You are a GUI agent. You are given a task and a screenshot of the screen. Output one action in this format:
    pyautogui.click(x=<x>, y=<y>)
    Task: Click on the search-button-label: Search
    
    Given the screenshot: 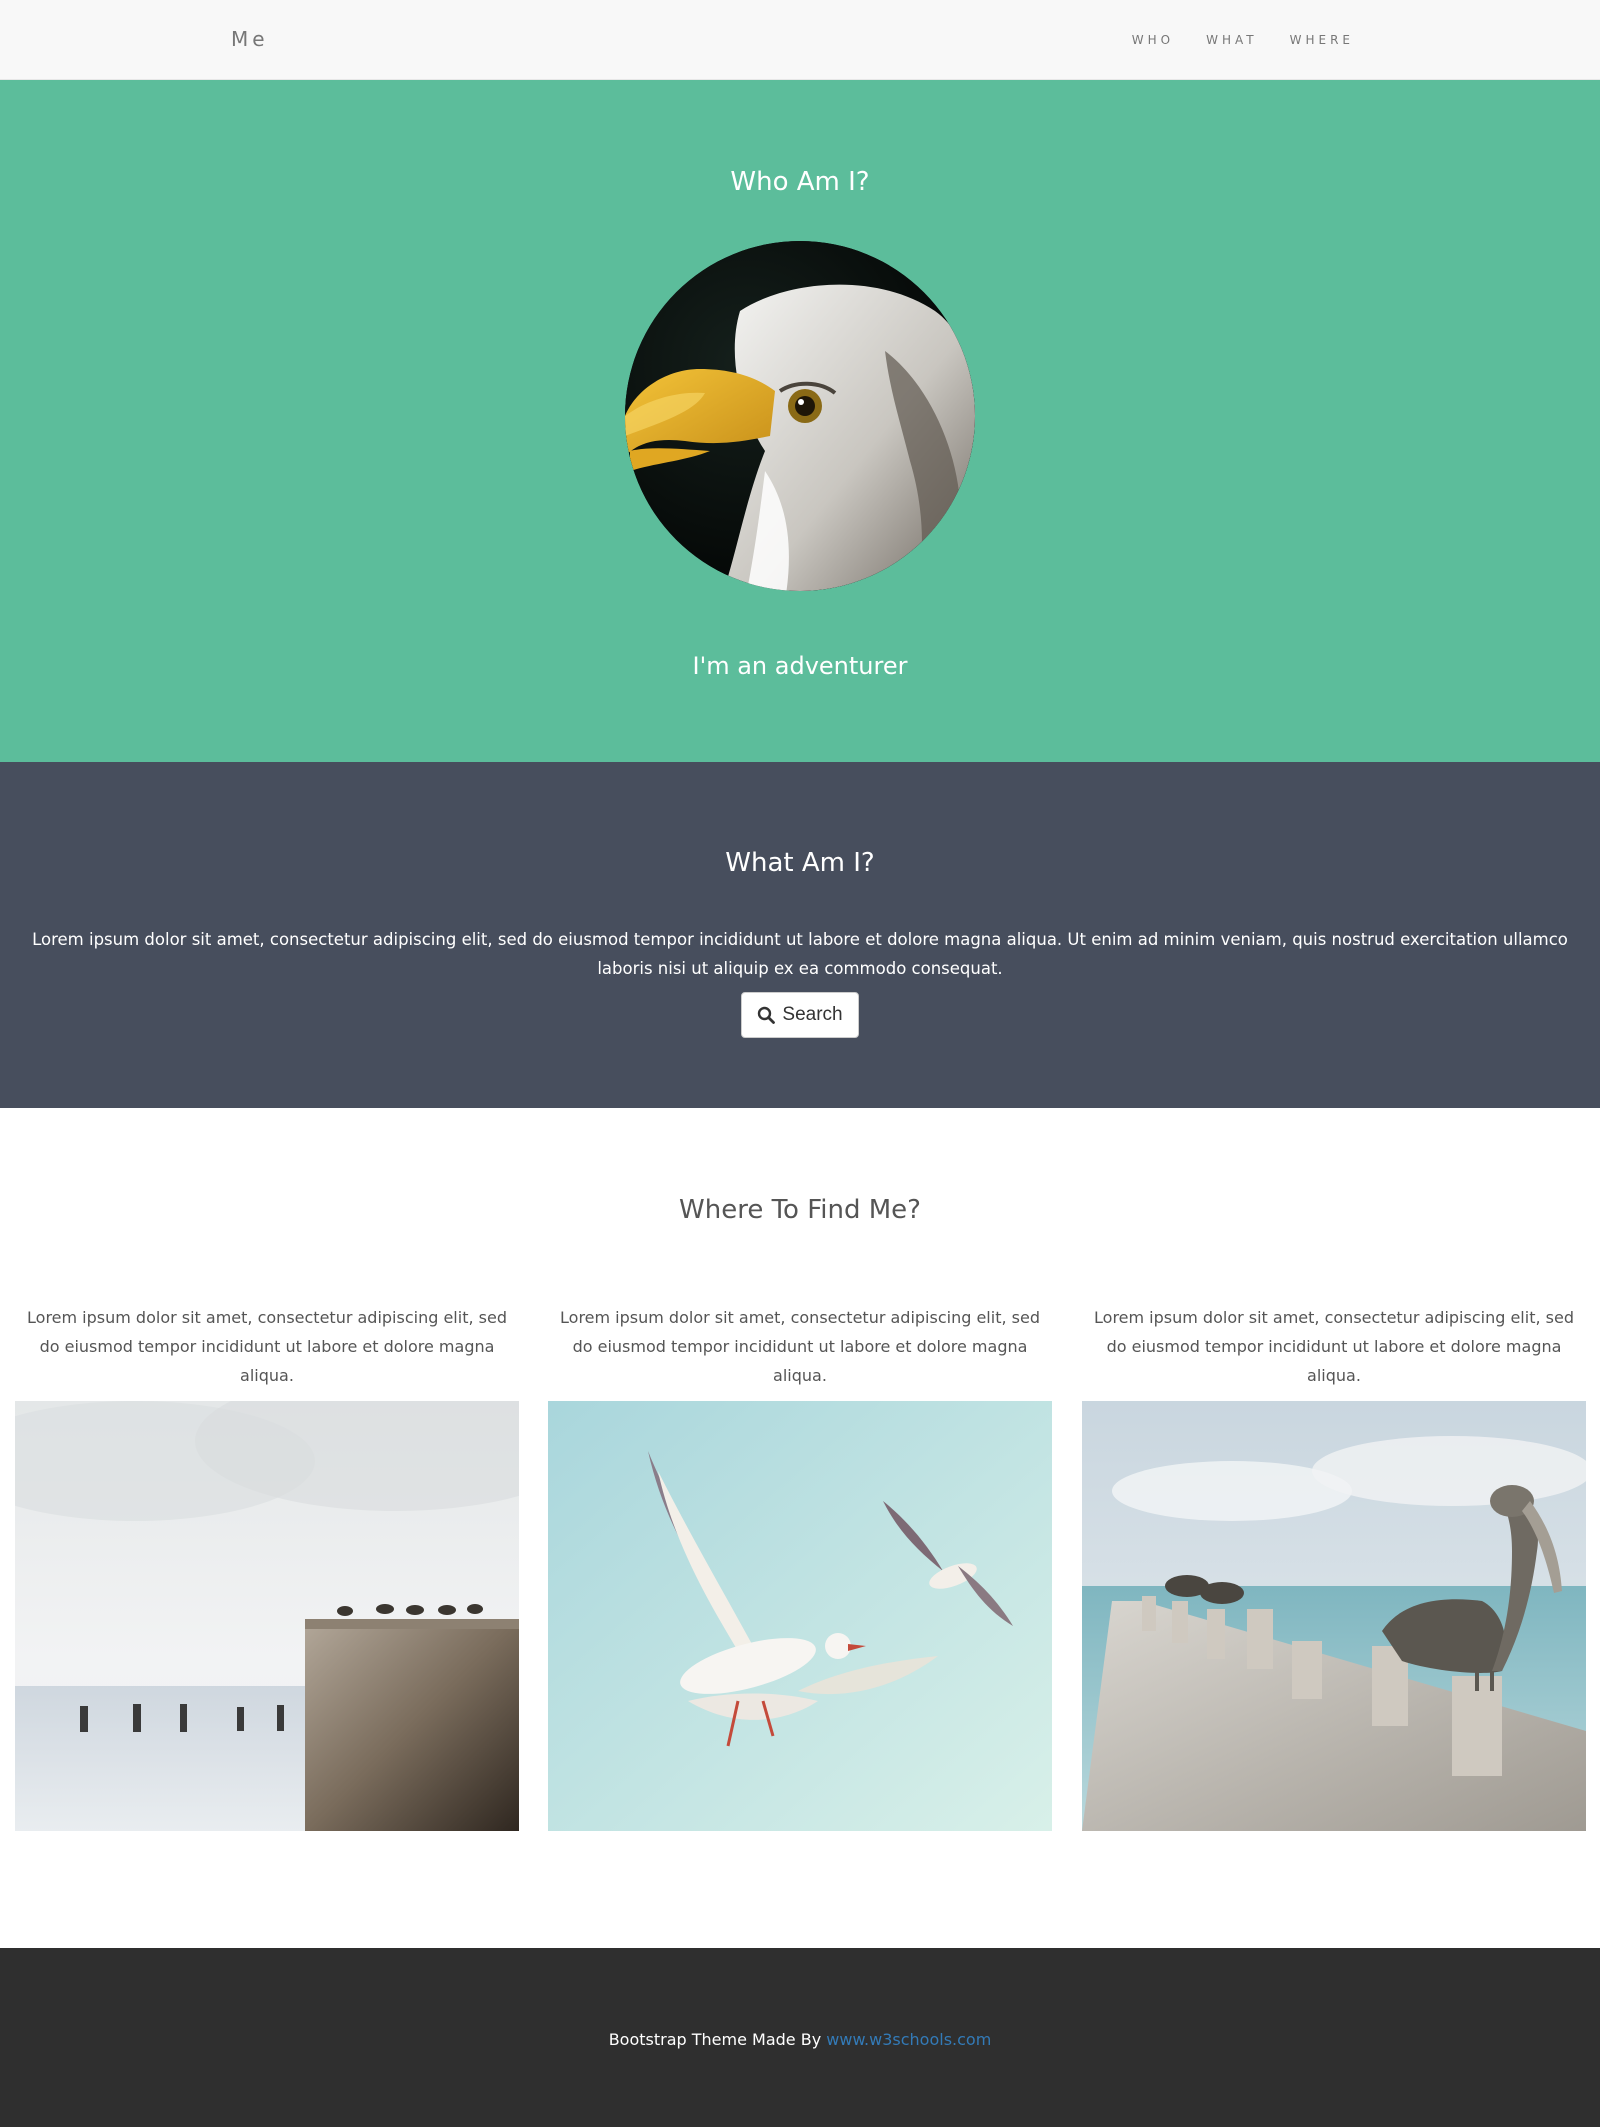 What is the action you would take?
    pyautogui.click(x=812, y=1014)
    